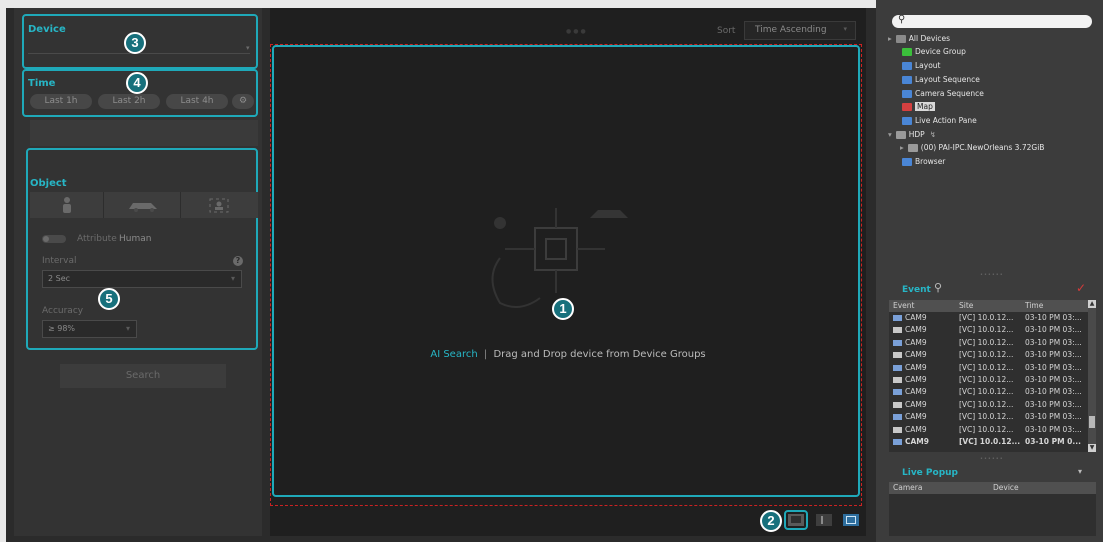 The width and height of the screenshot is (1103, 542). I want to click on interval-value: 2 Sec, so click(59, 278).